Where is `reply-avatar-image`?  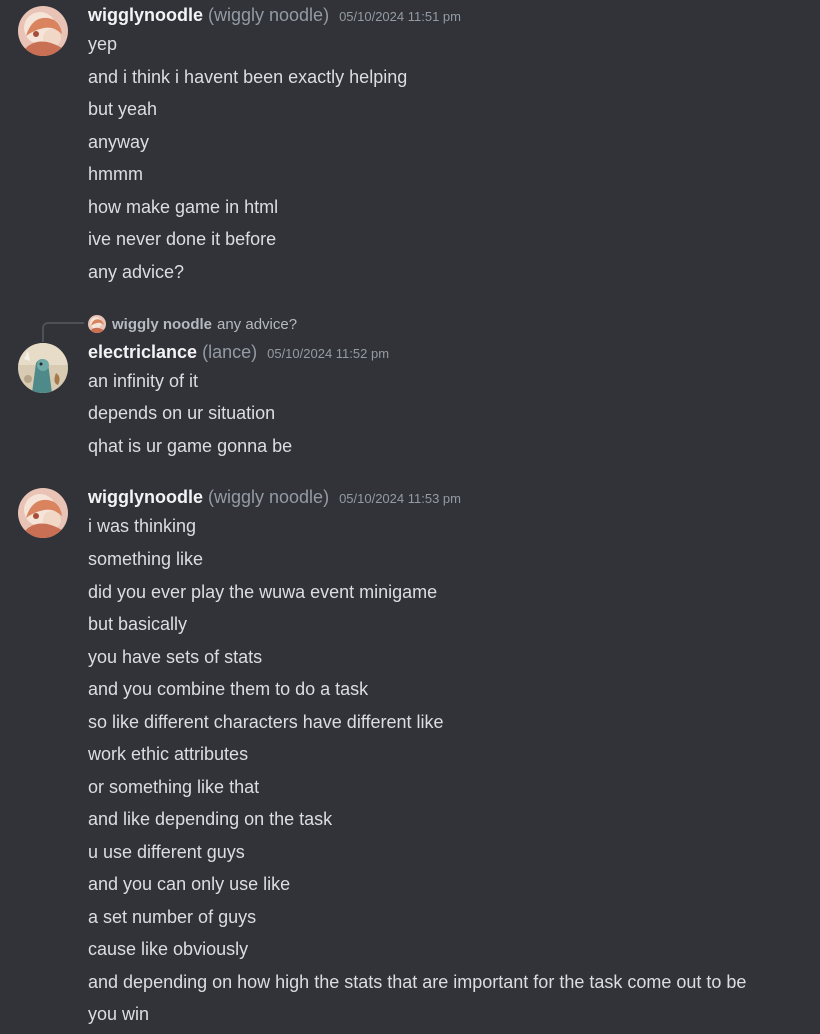
reply-avatar-image is located at coordinates (97, 324).